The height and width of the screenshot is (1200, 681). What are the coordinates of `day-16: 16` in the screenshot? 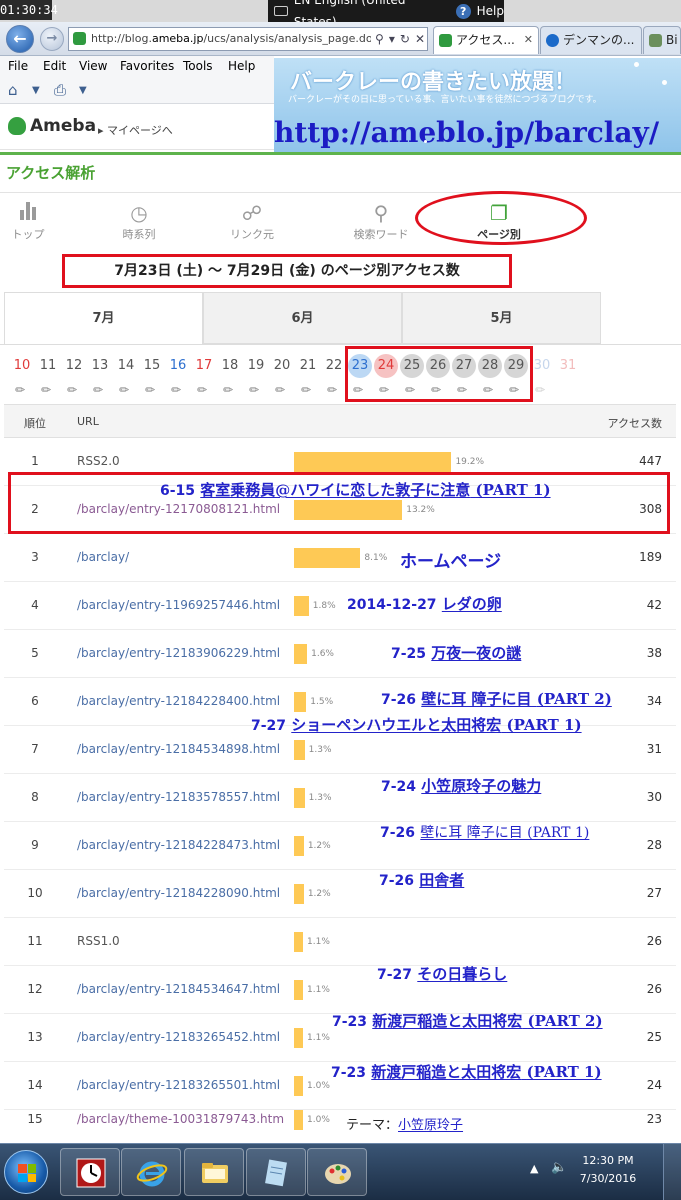 It's located at (178, 366).